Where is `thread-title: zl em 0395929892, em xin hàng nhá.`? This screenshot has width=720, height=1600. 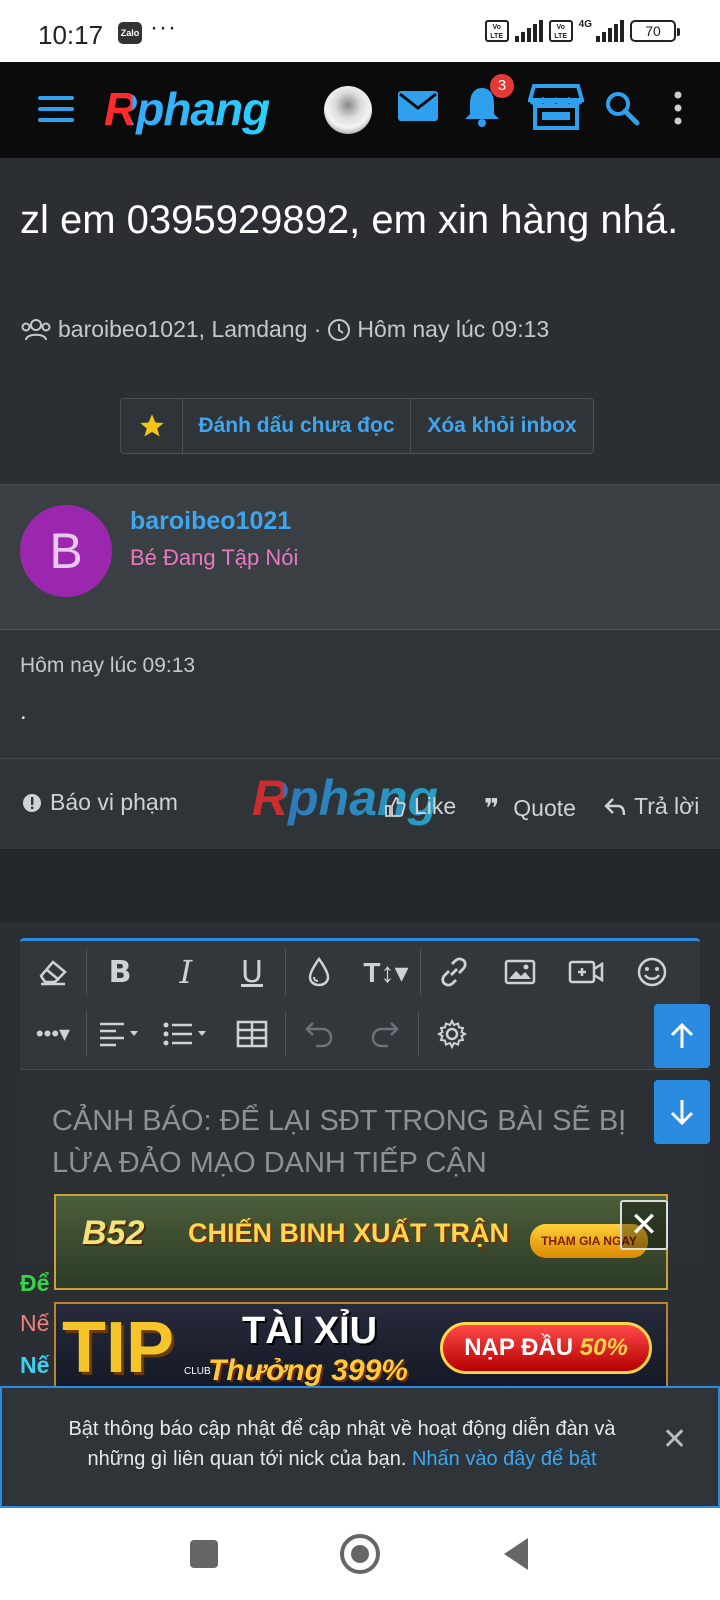
thread-title: zl em 0395929892, em xin hàng nhá. is located at coordinates (349, 220).